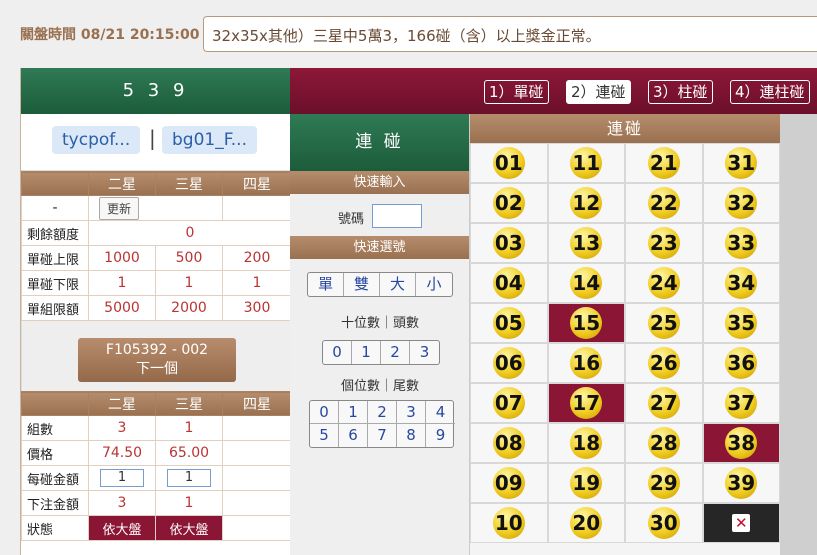 The image size is (817, 555). Describe the element at coordinates (122, 478) in the screenshot. I see `per-amount-input-2star: 1` at that location.